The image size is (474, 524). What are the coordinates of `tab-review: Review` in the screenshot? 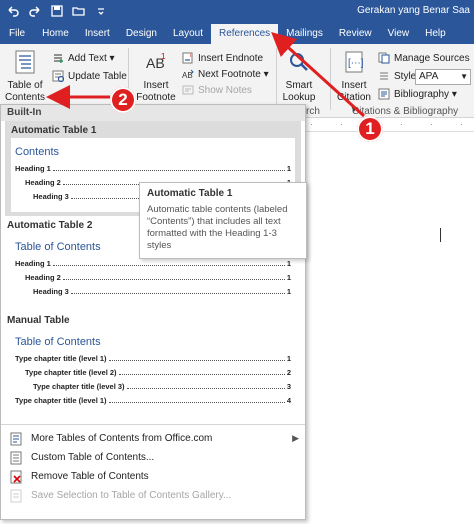 It's located at (355, 34).